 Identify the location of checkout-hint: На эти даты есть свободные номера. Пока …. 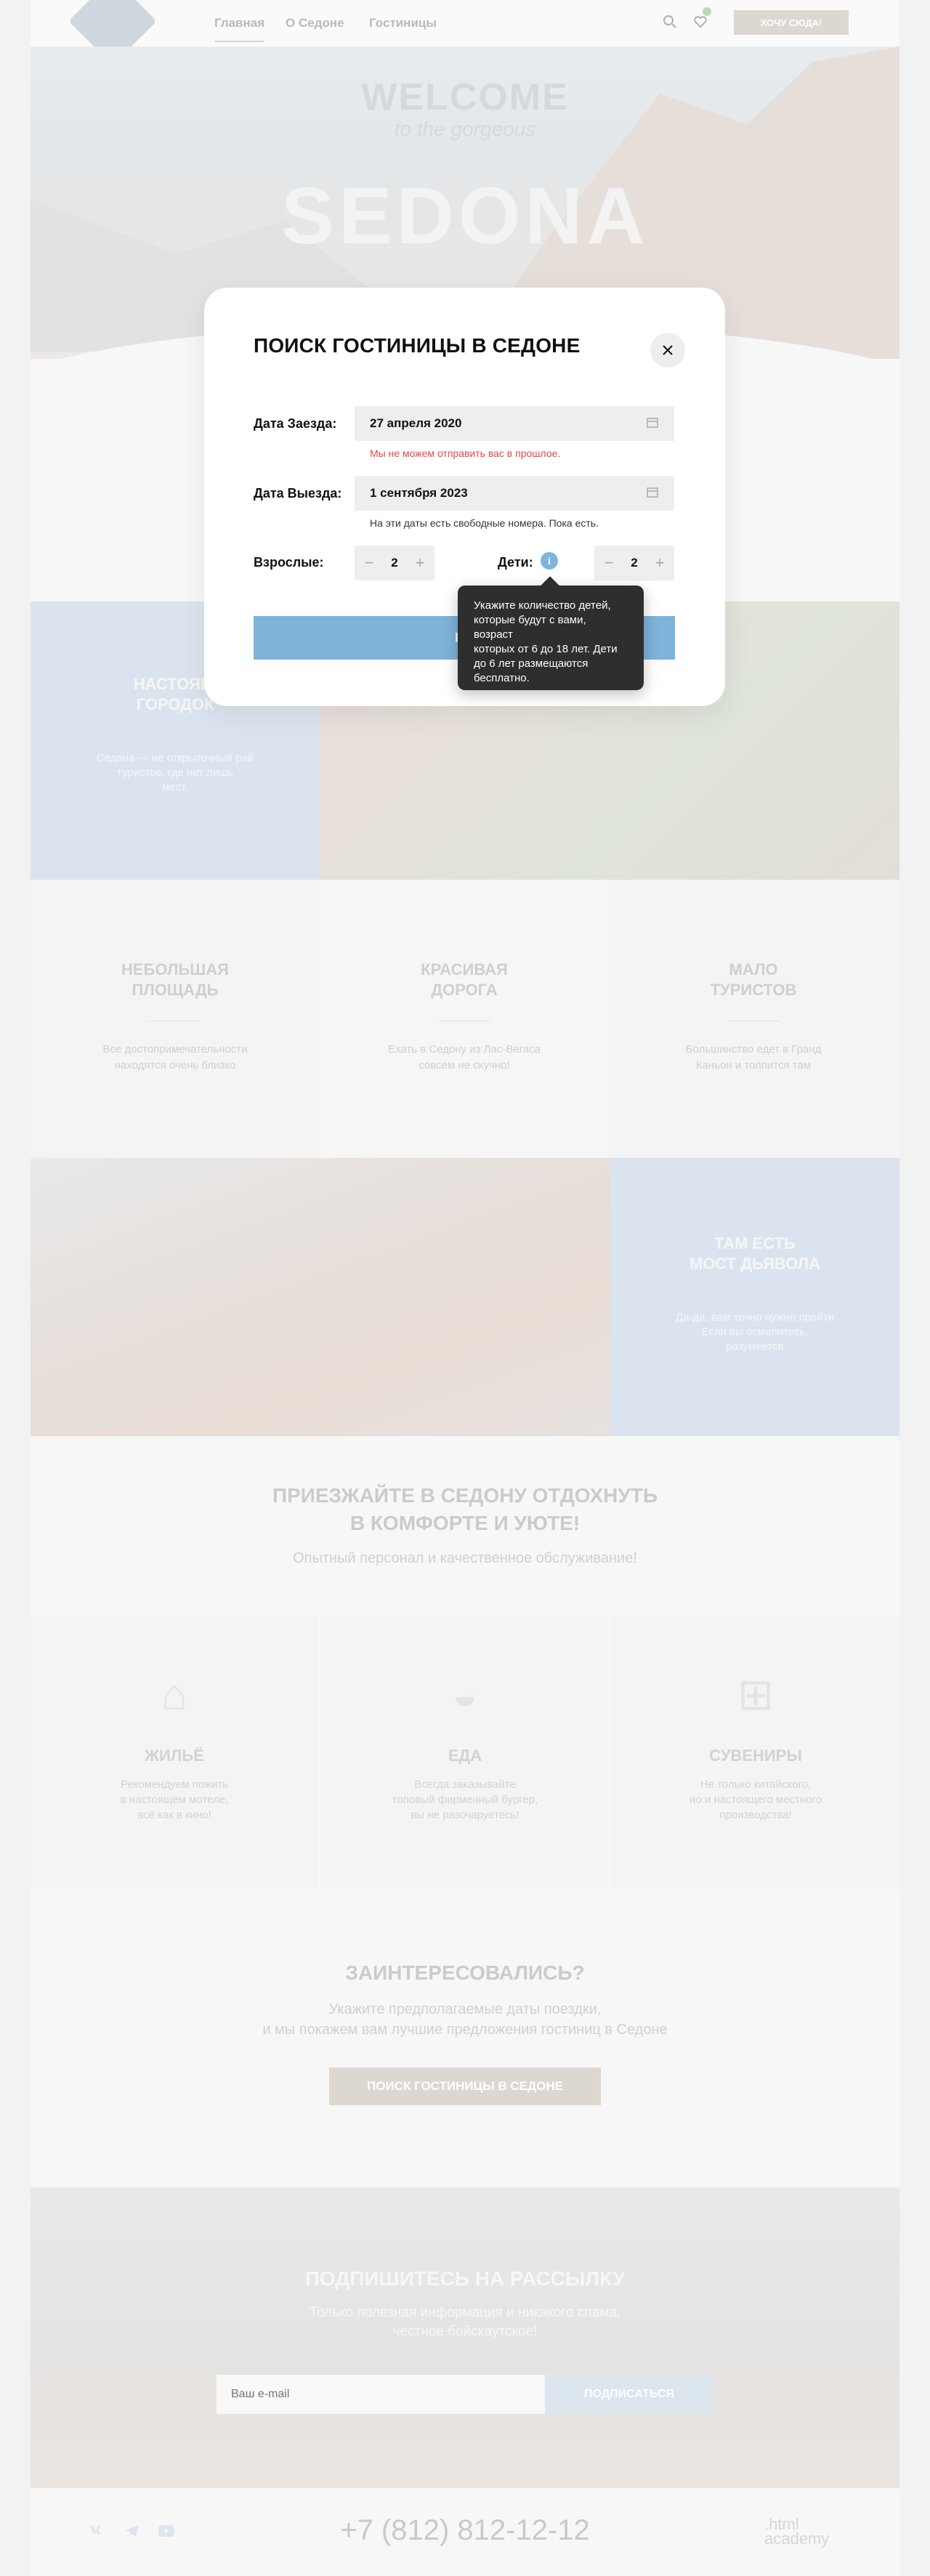
(484, 523).